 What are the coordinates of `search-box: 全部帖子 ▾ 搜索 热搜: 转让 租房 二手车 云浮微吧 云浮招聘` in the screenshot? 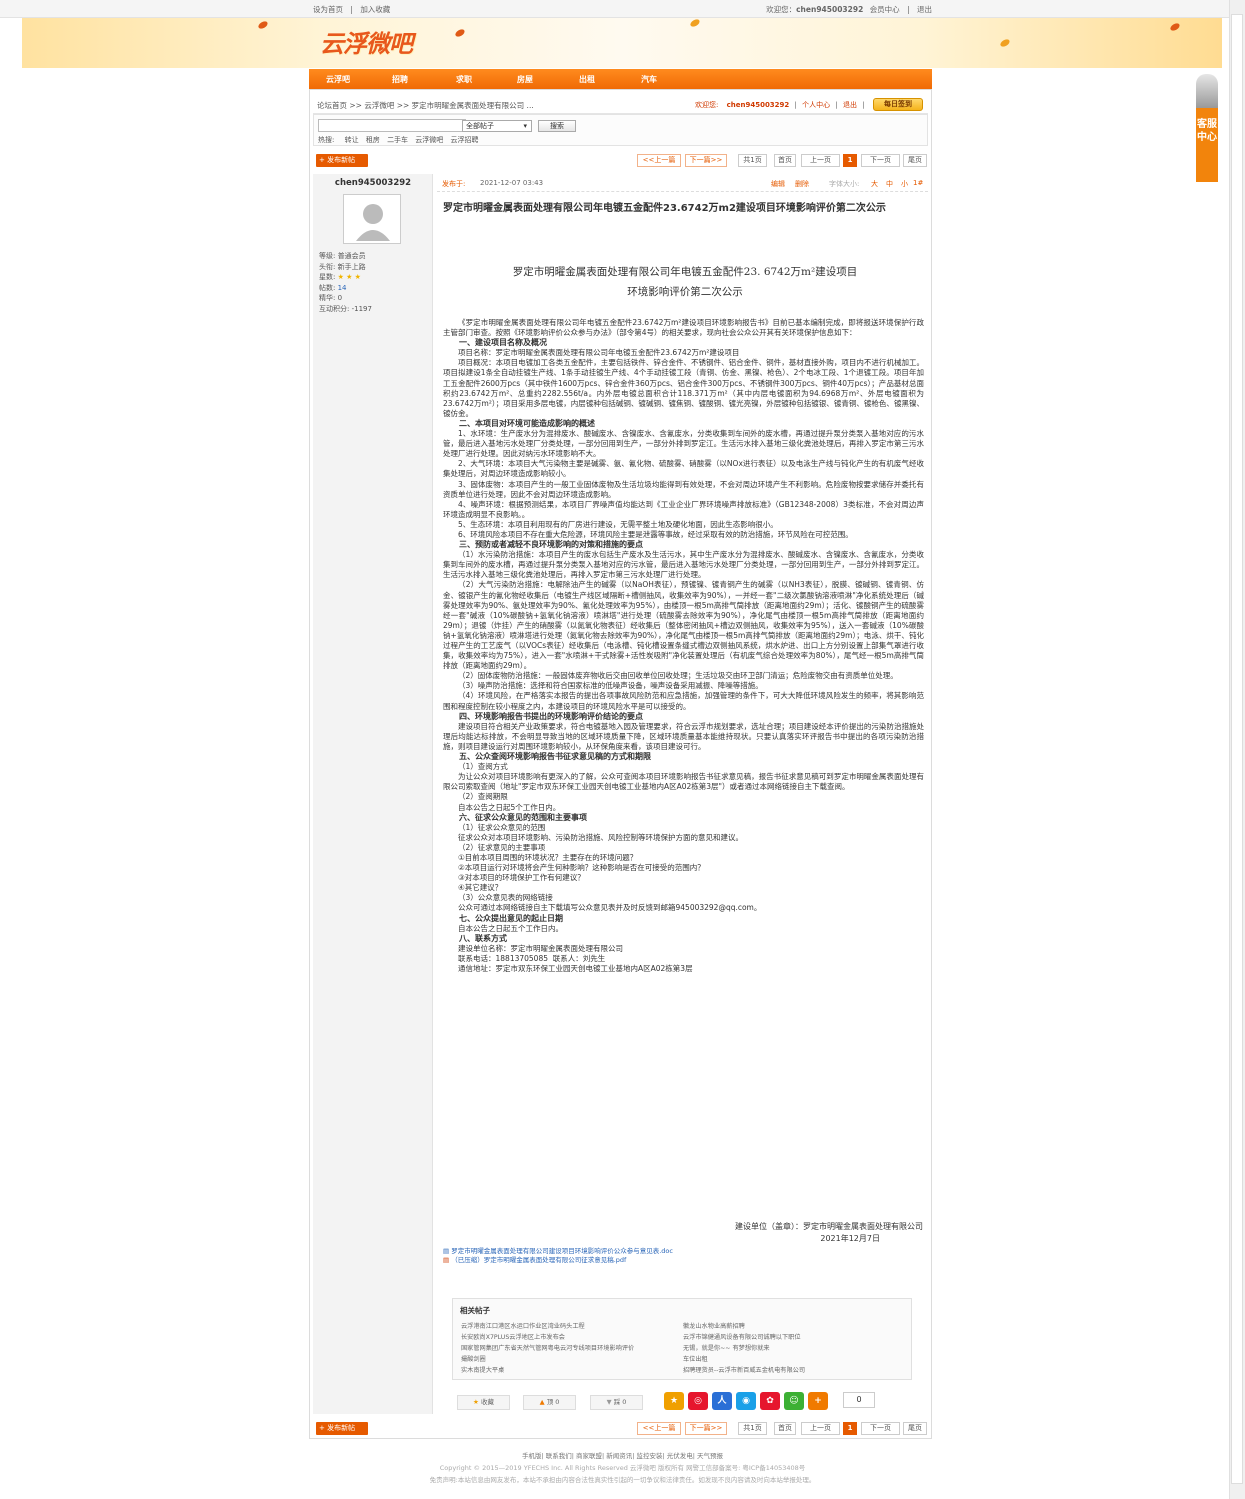 It's located at (620, 130).